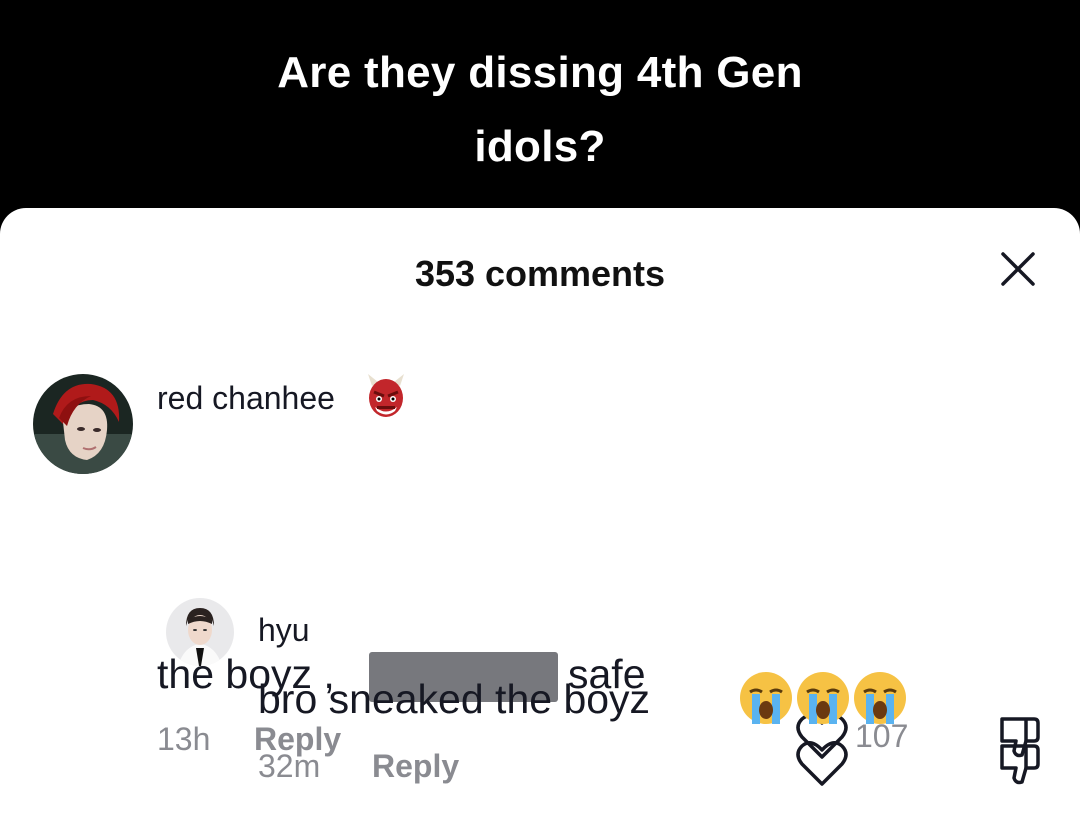 This screenshot has height=828, width=1080. Describe the element at coordinates (1018, 269) in the screenshot. I see `close-icon` at that location.